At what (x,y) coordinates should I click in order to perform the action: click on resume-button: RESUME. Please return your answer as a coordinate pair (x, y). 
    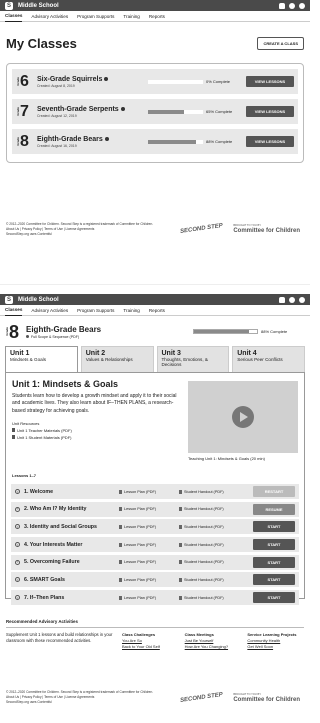
    Looking at the image, I should click on (274, 509).